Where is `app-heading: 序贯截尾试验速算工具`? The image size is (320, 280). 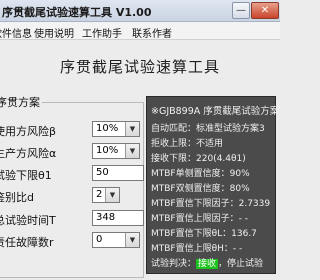
app-heading: 序贯截尾试验速算工具 is located at coordinates (139, 67).